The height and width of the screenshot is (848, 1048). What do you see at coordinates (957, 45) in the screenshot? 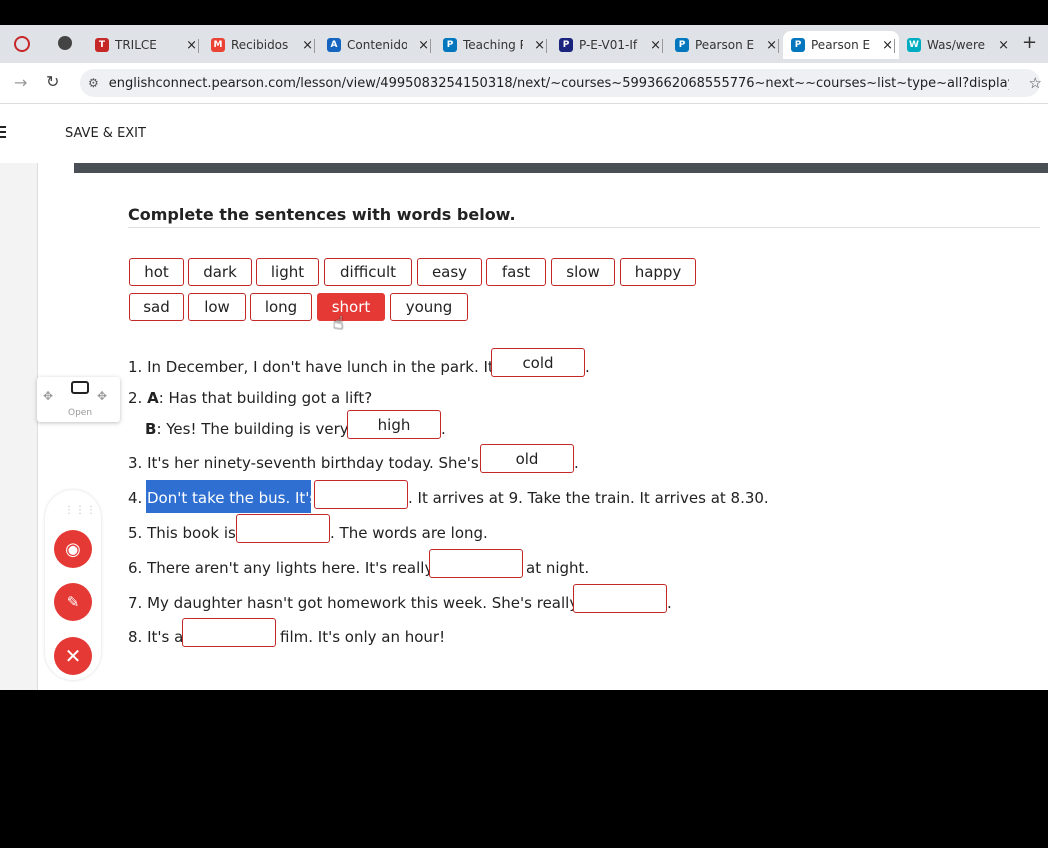
I see `browser-tab-8: W Was/were ×` at bounding box center [957, 45].